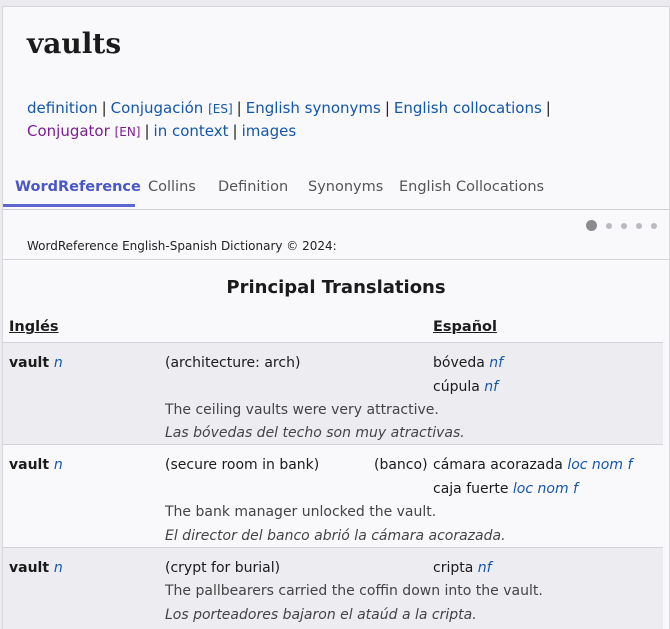  Describe the element at coordinates (172, 108) in the screenshot. I see `link-conjugacion: Conjugación [ES]` at that location.